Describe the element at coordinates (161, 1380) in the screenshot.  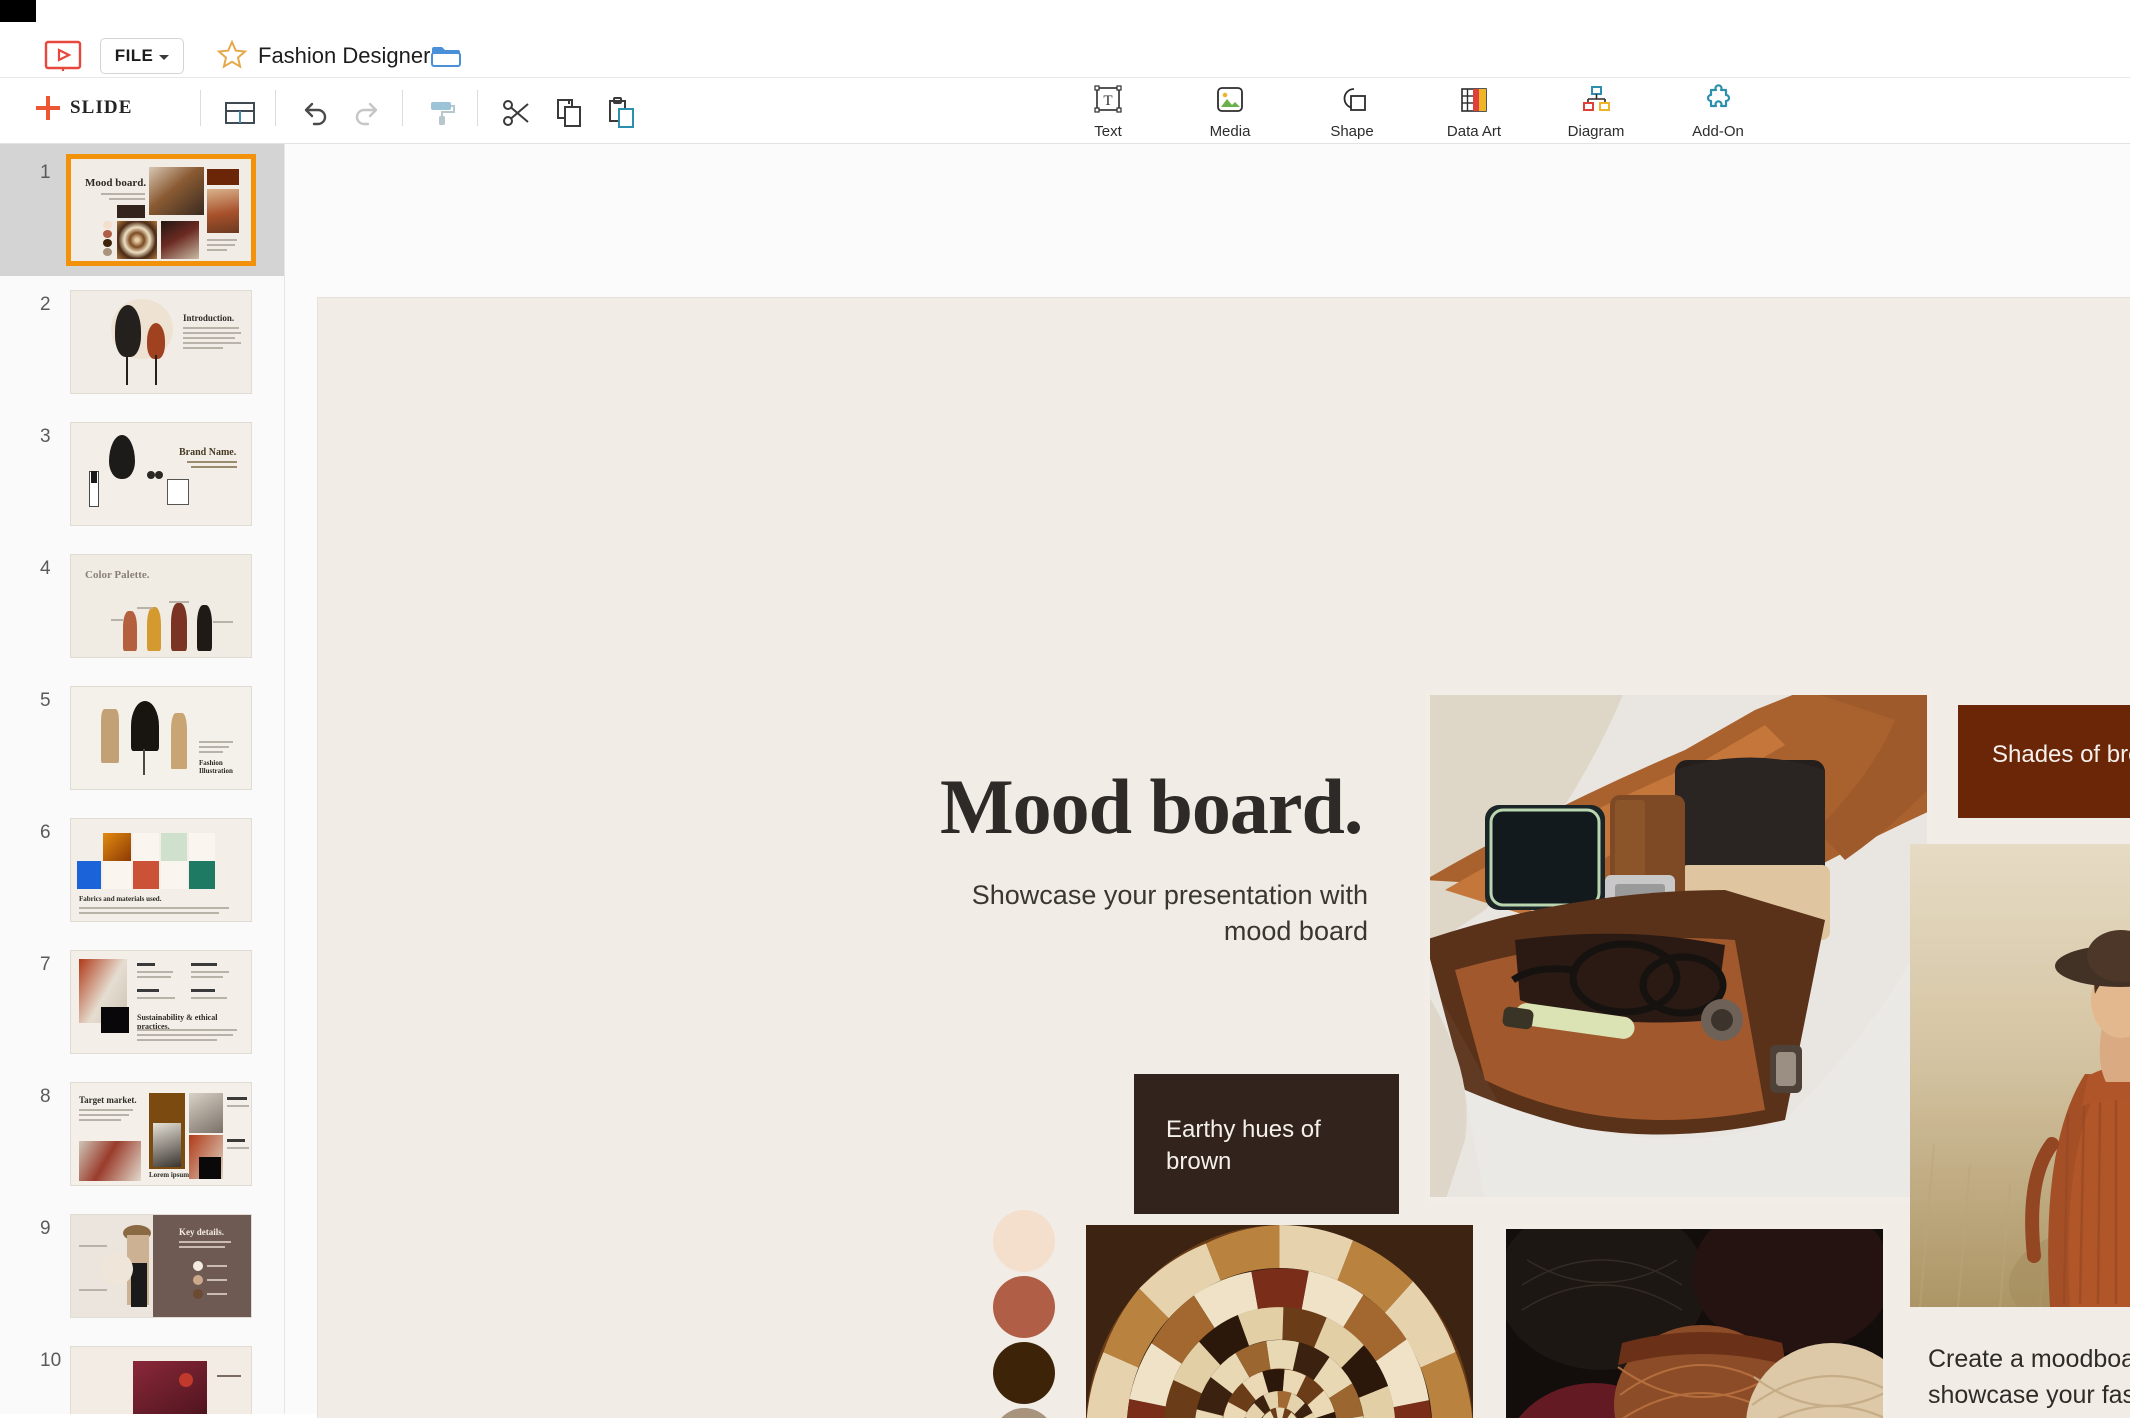
I see `slide-thumbnail-preview` at that location.